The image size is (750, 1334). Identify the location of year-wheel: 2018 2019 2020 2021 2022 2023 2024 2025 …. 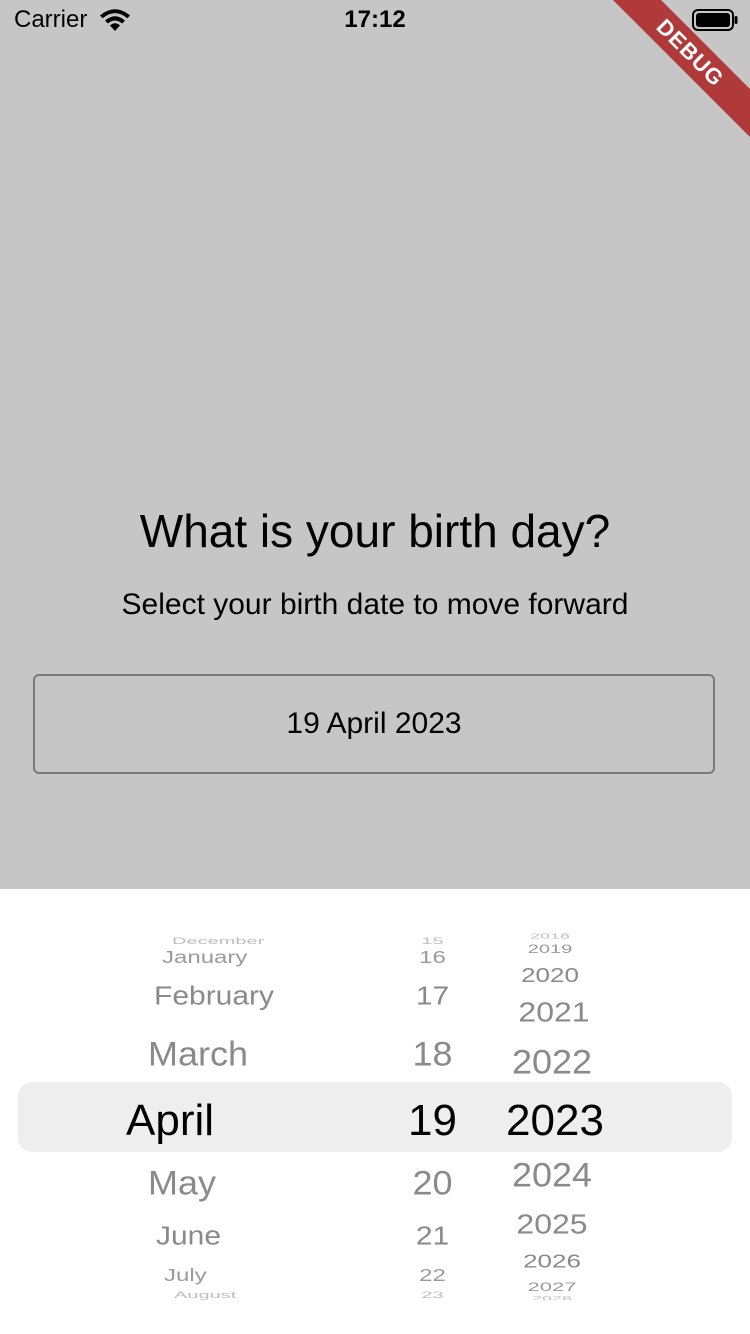
(555, 1115).